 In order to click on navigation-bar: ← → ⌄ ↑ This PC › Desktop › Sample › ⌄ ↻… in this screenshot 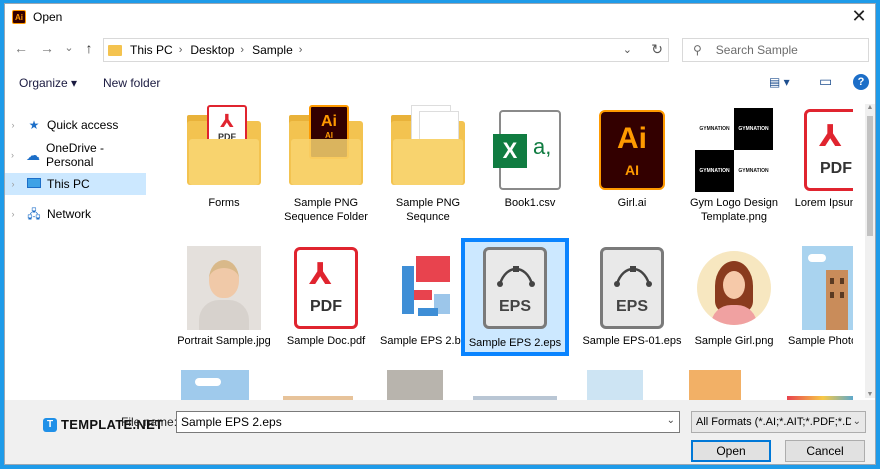, I will do `click(440, 49)`.